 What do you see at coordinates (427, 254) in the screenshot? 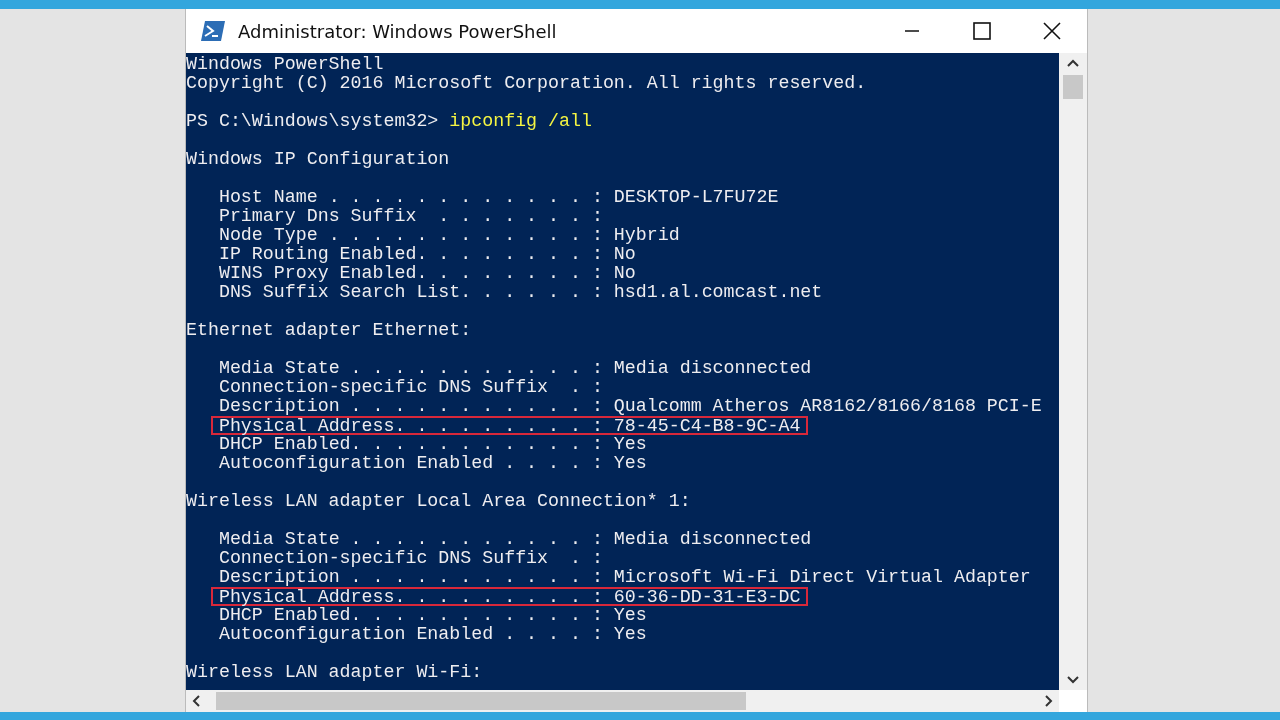
I see `output-line: IP Routing Enabled. . . . . . . . : No` at bounding box center [427, 254].